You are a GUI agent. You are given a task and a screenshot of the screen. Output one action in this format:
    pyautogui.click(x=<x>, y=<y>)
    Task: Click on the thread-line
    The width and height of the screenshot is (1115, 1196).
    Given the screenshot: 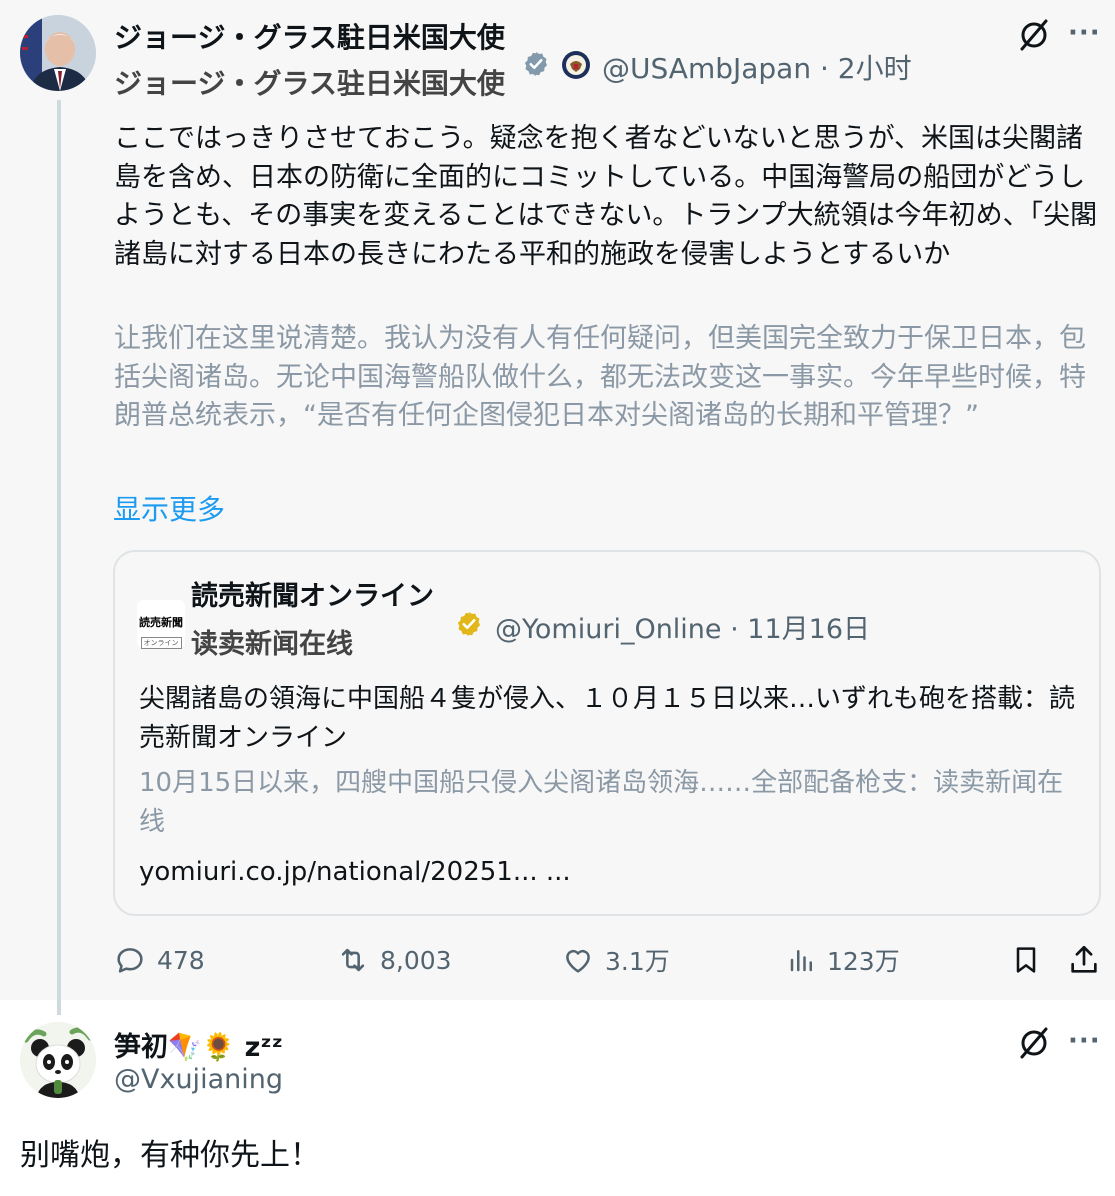 What is the action you would take?
    pyautogui.click(x=59, y=557)
    